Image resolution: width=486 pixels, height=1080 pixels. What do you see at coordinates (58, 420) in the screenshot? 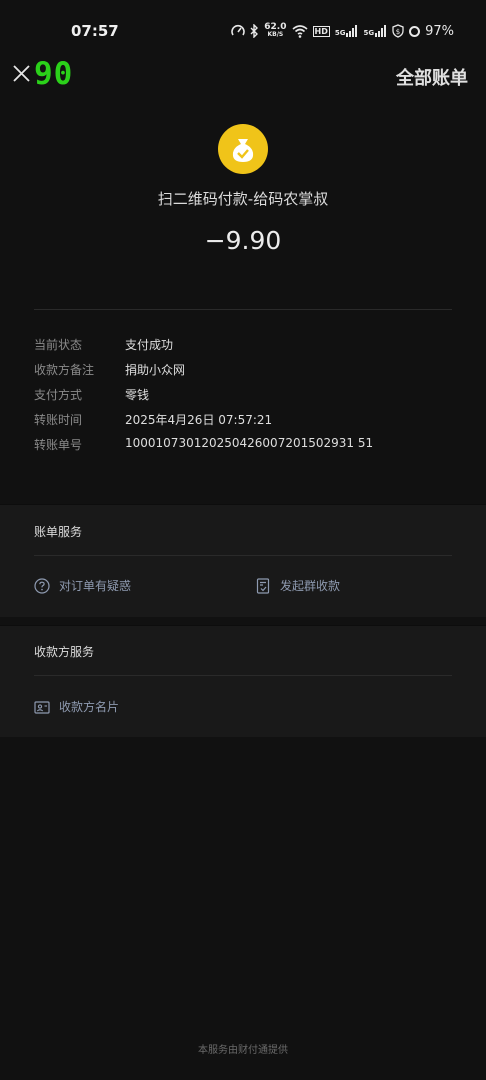
I see `detail-label: 转账时间` at bounding box center [58, 420].